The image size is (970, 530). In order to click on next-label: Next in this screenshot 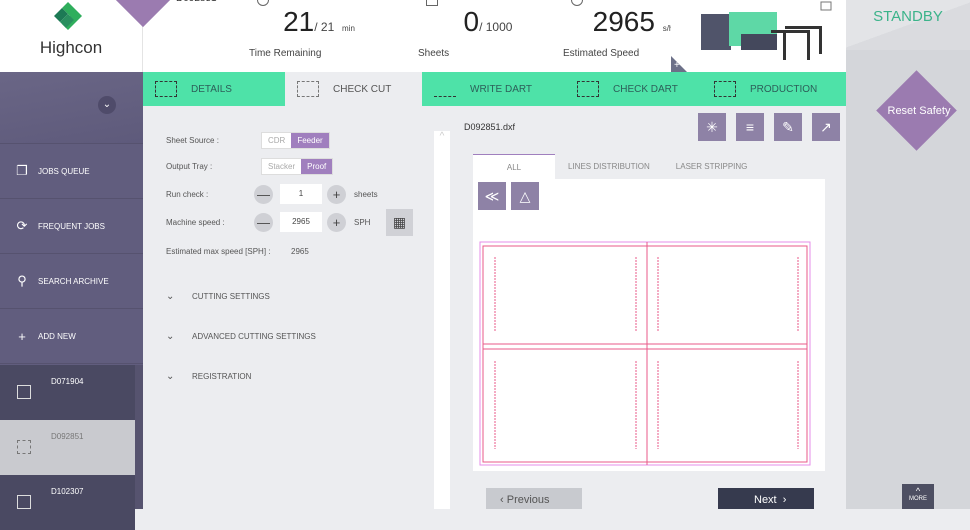, I will do `click(765, 500)`.